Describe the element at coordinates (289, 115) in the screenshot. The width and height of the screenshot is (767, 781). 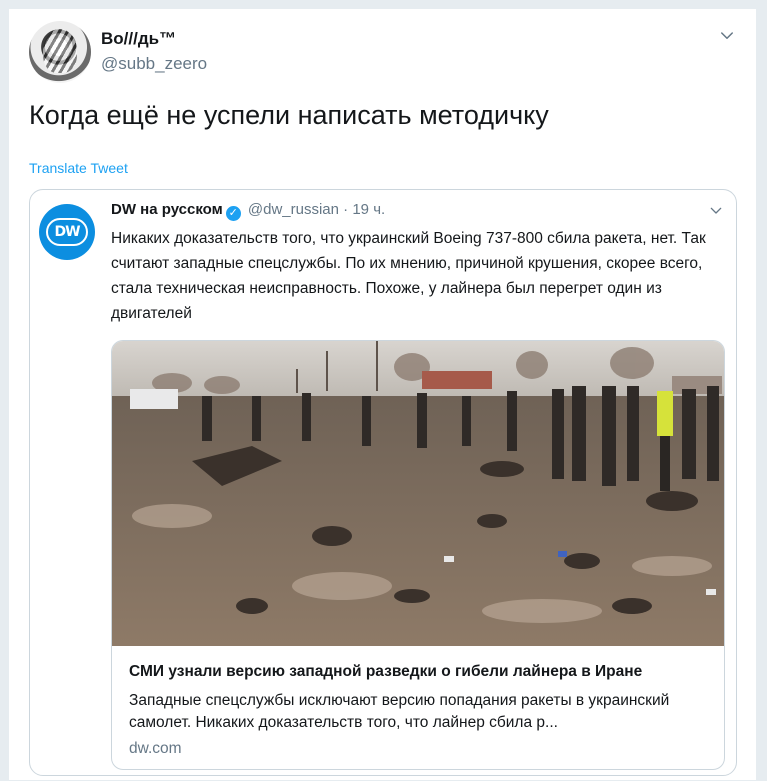
I see `tweet-text: Когда ещё не успели написать методичку` at that location.